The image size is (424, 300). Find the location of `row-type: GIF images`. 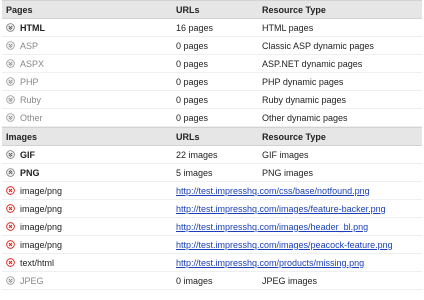

row-type: GIF images is located at coordinates (285, 154).